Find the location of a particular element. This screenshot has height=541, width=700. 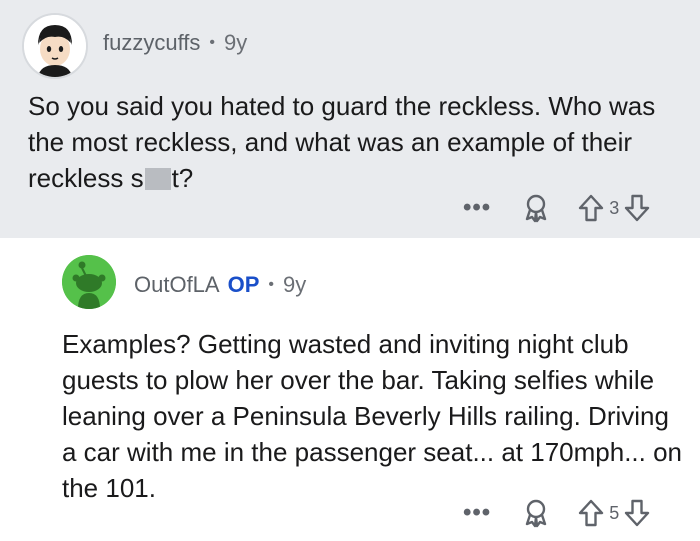

comment-meta: OutOfLA OP • 9y is located at coordinates (220, 285).